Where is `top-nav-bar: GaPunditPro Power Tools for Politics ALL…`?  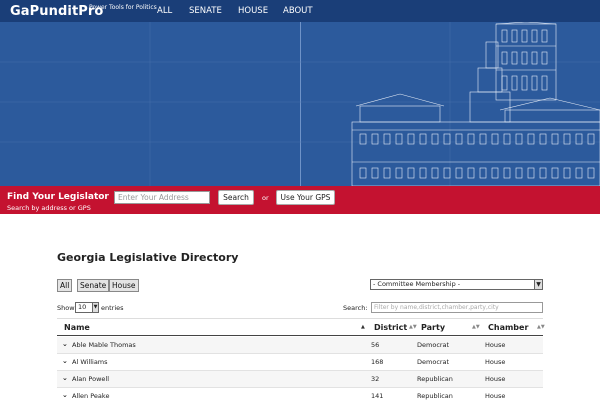
top-nav-bar: GaPunditPro Power Tools for Politics ALL… is located at coordinates (300, 11).